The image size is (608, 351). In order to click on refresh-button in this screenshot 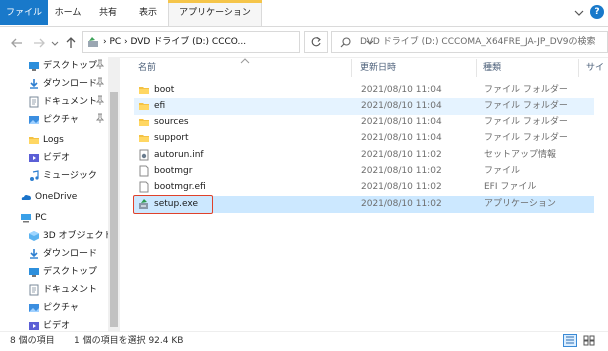, I will do `click(316, 42)`.